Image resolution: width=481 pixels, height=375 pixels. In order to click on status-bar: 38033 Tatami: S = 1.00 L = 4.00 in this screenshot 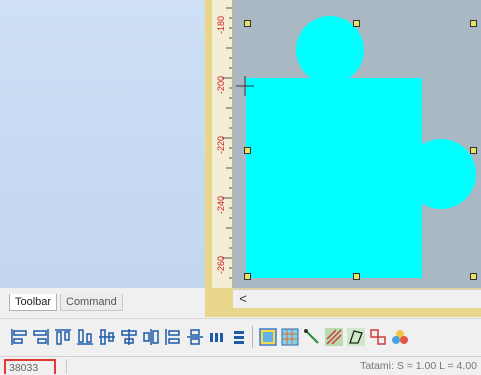, I will do `click(240, 365)`.